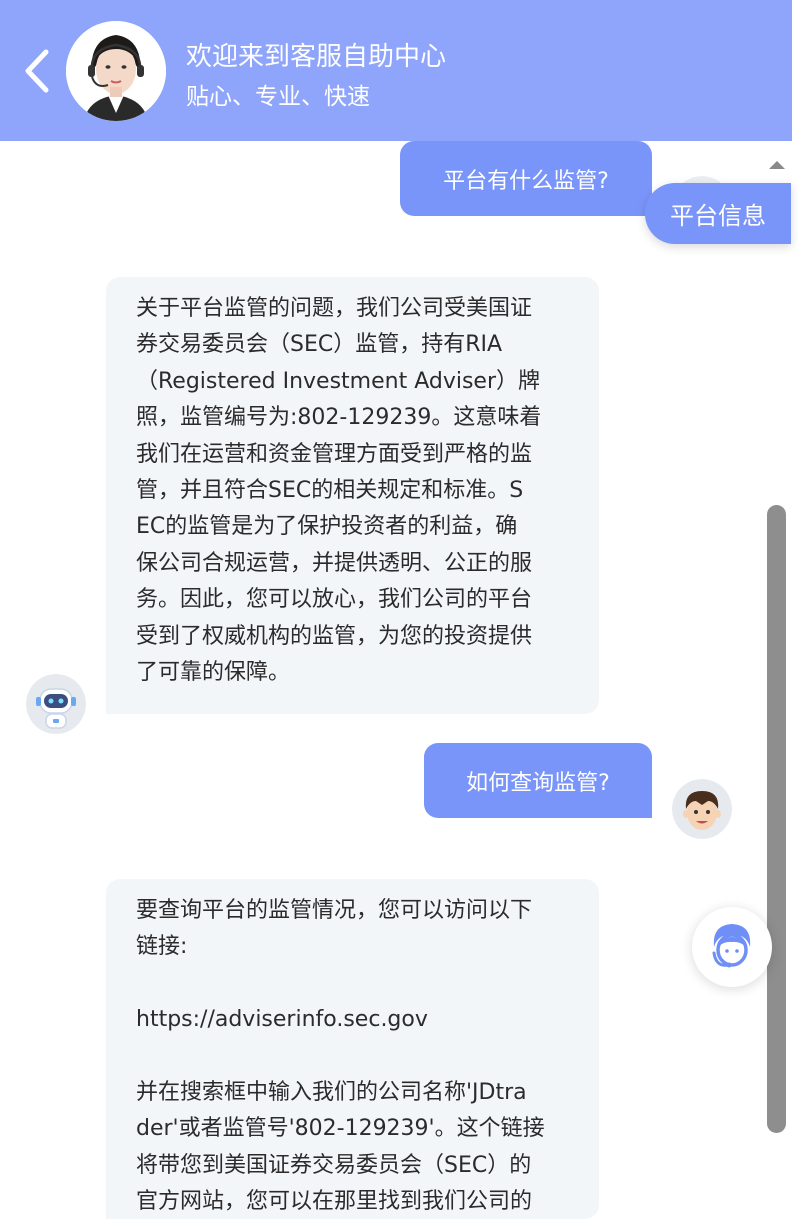 The height and width of the screenshot is (1221, 798). Describe the element at coordinates (334, 1202) in the screenshot. I see `bot-message-line: 官方网站，您可以在那里找到我们公司的` at that location.